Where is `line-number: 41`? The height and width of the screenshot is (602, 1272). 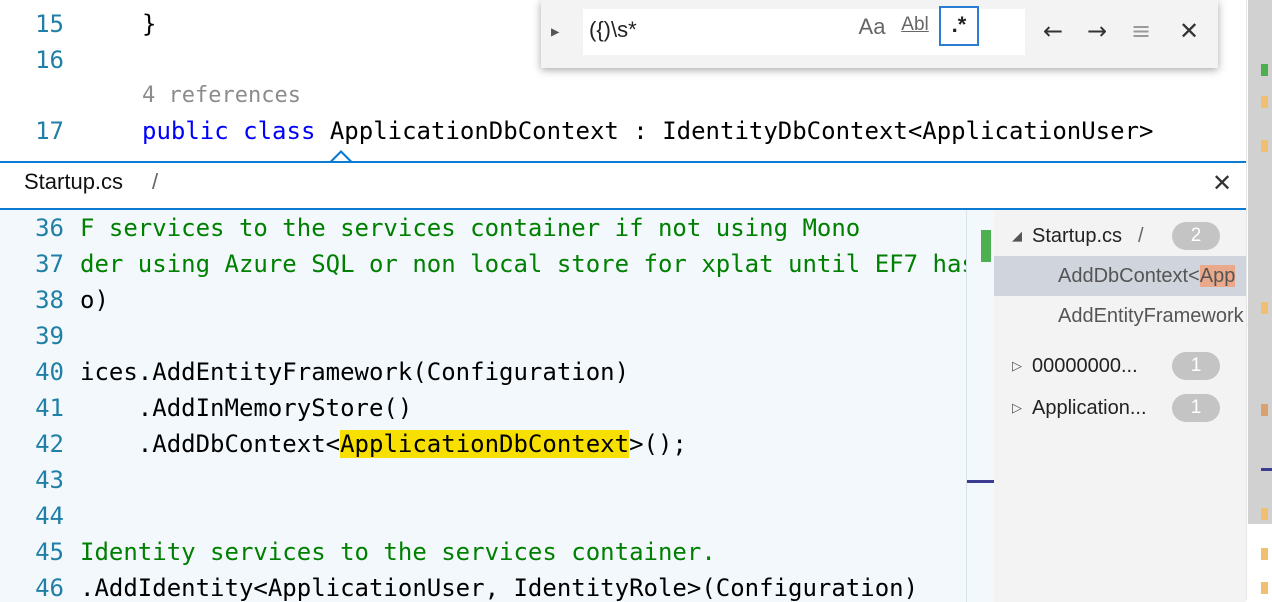
line-number: 41 is located at coordinates (49, 408).